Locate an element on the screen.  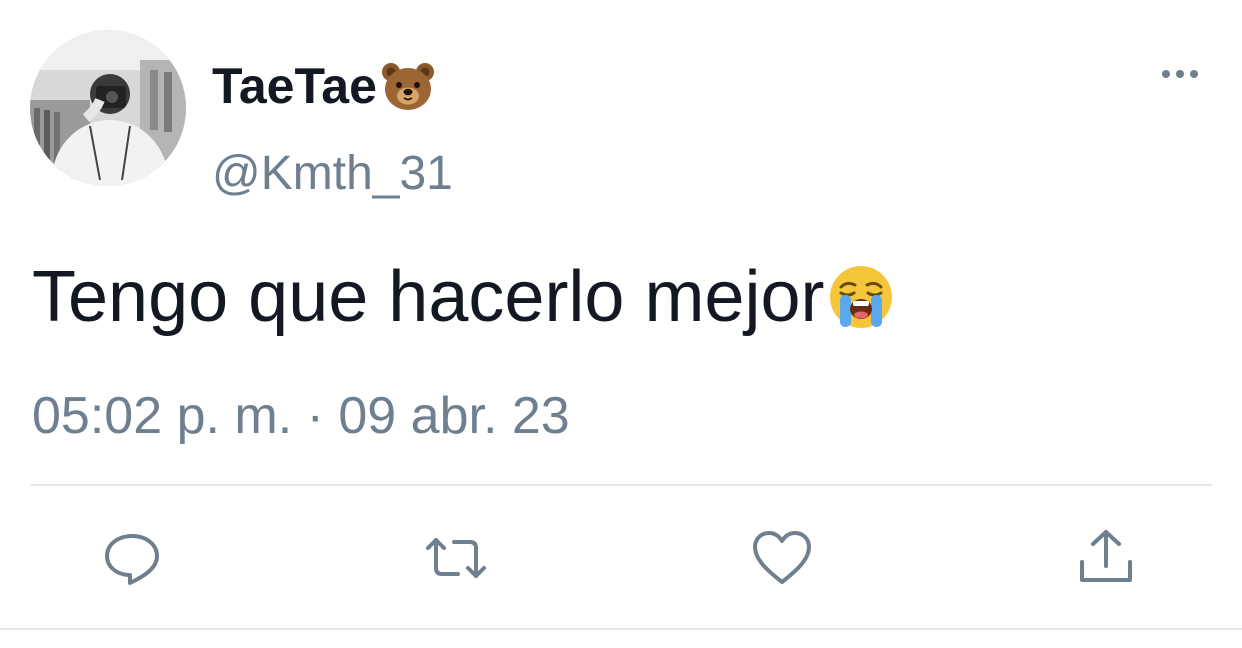
author-display-name: TaeTae is located at coordinates (324, 84).